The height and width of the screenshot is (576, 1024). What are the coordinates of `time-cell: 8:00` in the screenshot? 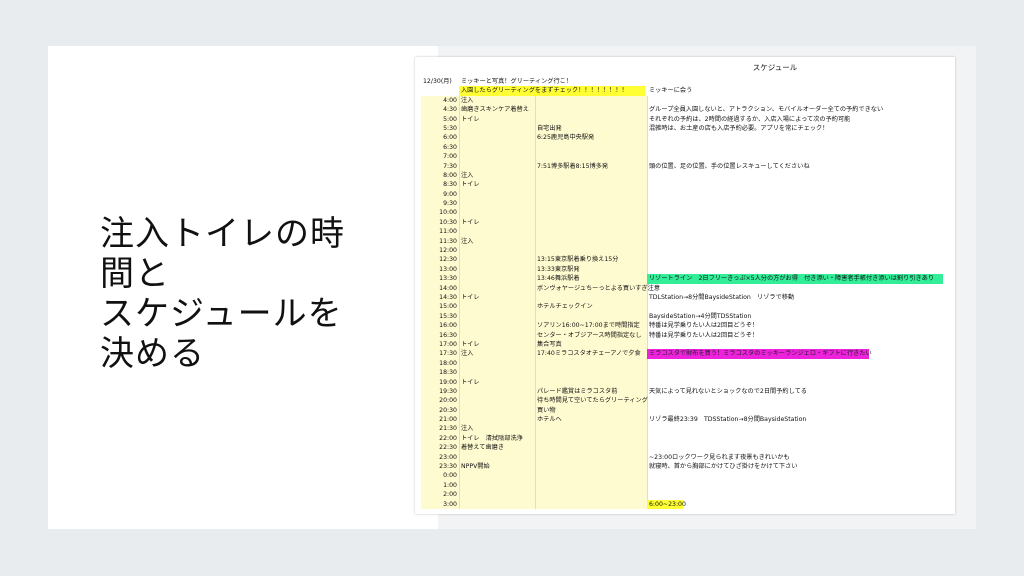 It's located at (450, 175).